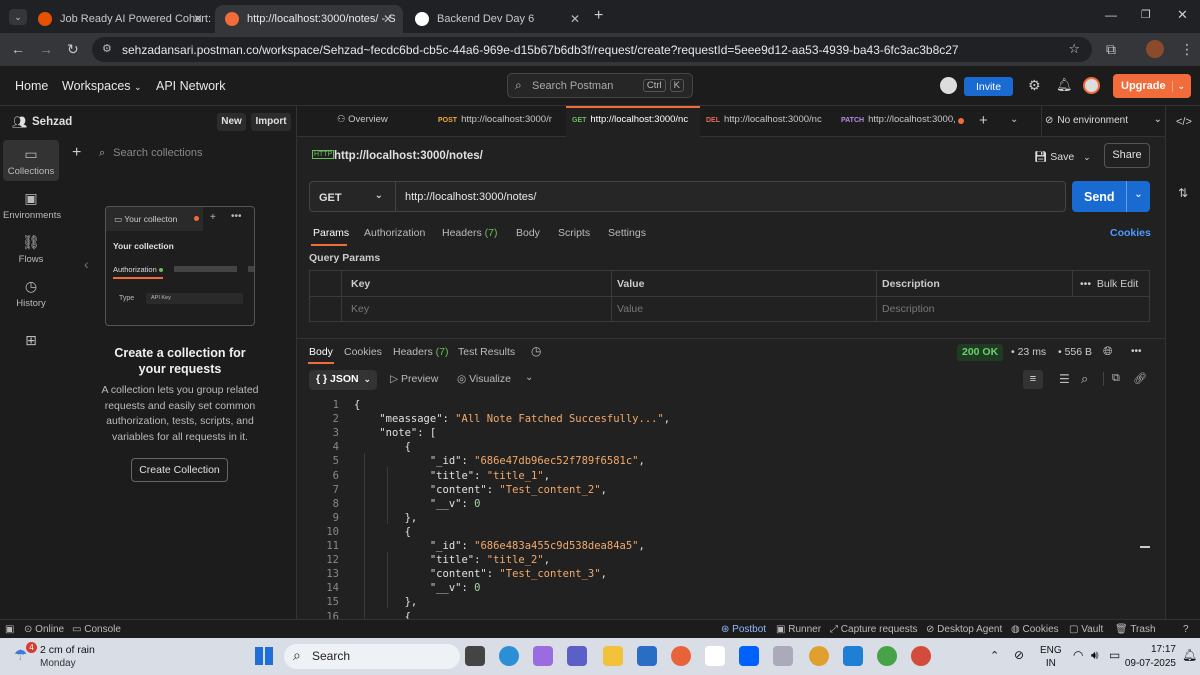 This screenshot has width=1200, height=675. Describe the element at coordinates (1140, 378) in the screenshot. I see `link-icon: 🔗︎` at that location.